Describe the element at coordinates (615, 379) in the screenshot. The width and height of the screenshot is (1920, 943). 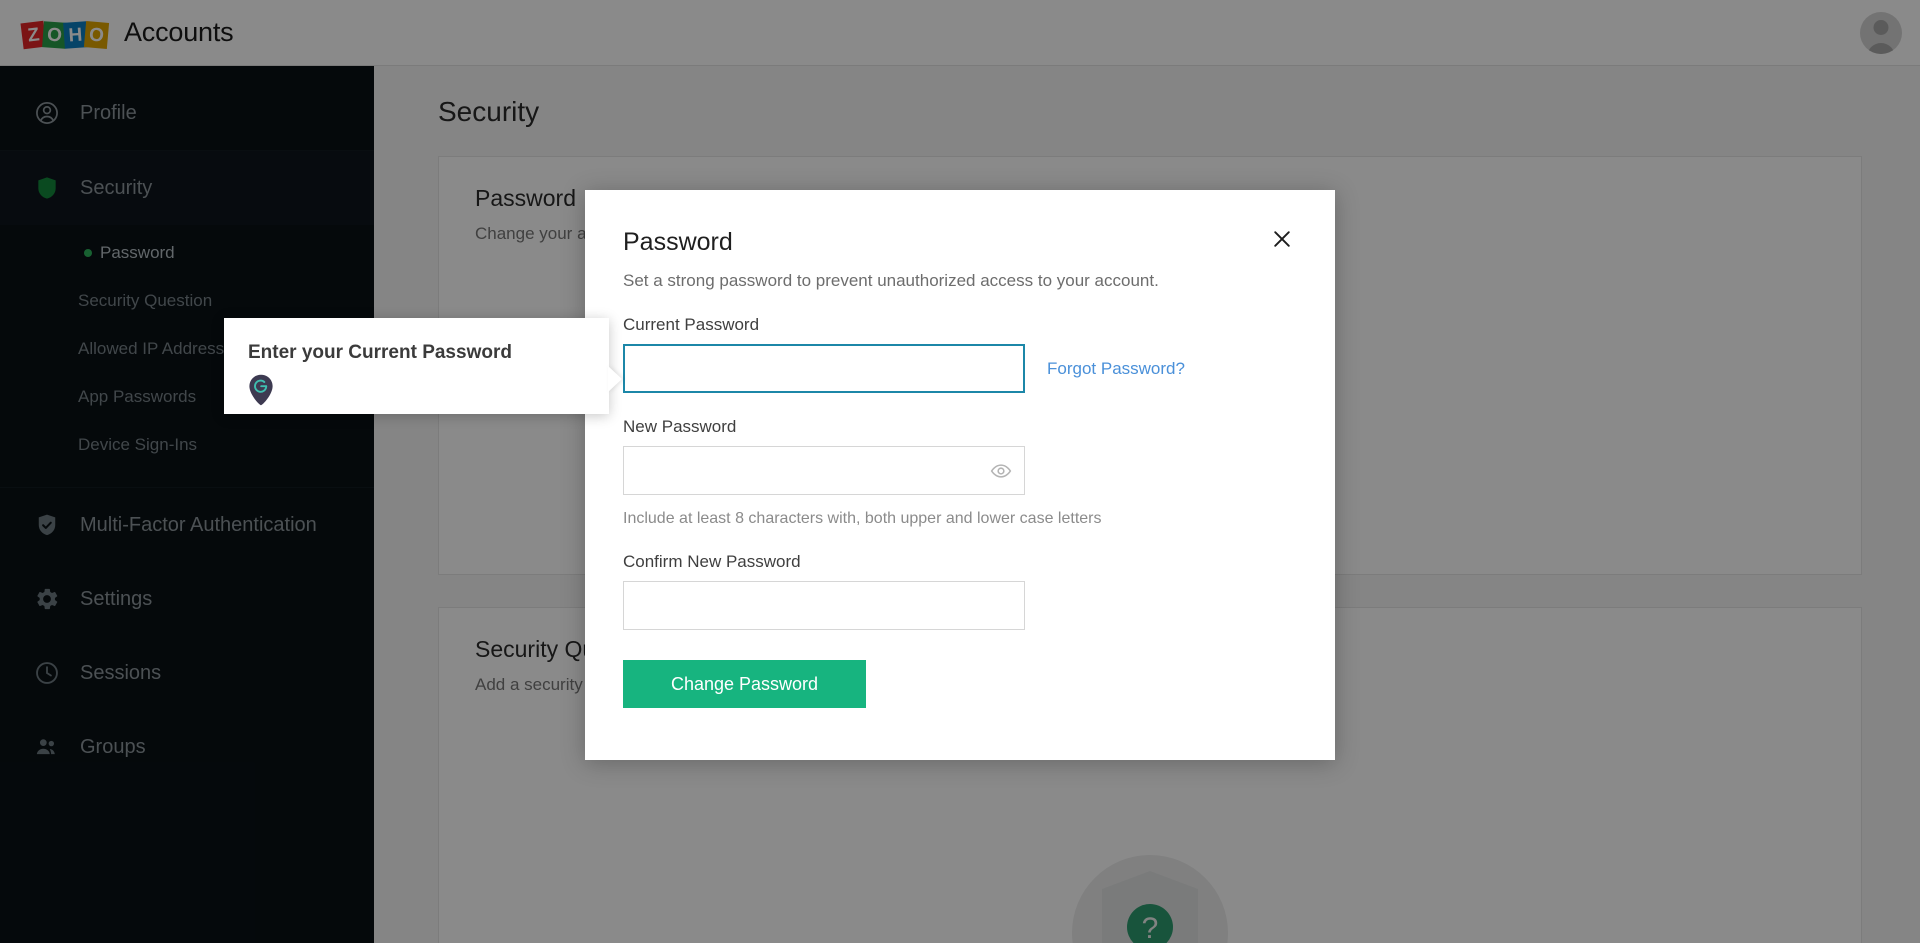
I see `guide-tooltip-arrow` at that location.